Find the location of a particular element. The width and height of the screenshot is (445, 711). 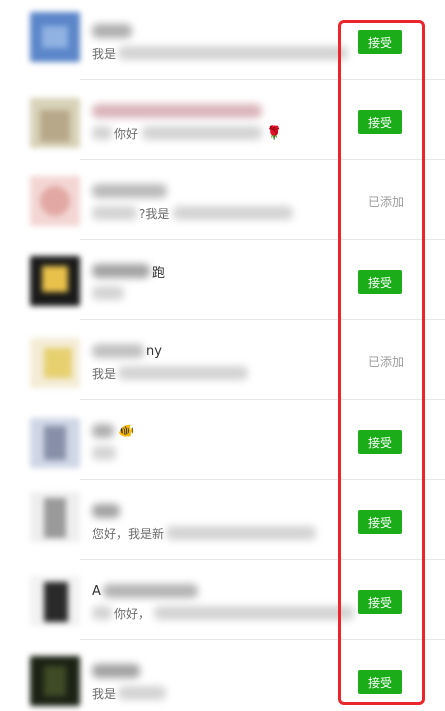

request-message: ?我是 is located at coordinates (193, 213).